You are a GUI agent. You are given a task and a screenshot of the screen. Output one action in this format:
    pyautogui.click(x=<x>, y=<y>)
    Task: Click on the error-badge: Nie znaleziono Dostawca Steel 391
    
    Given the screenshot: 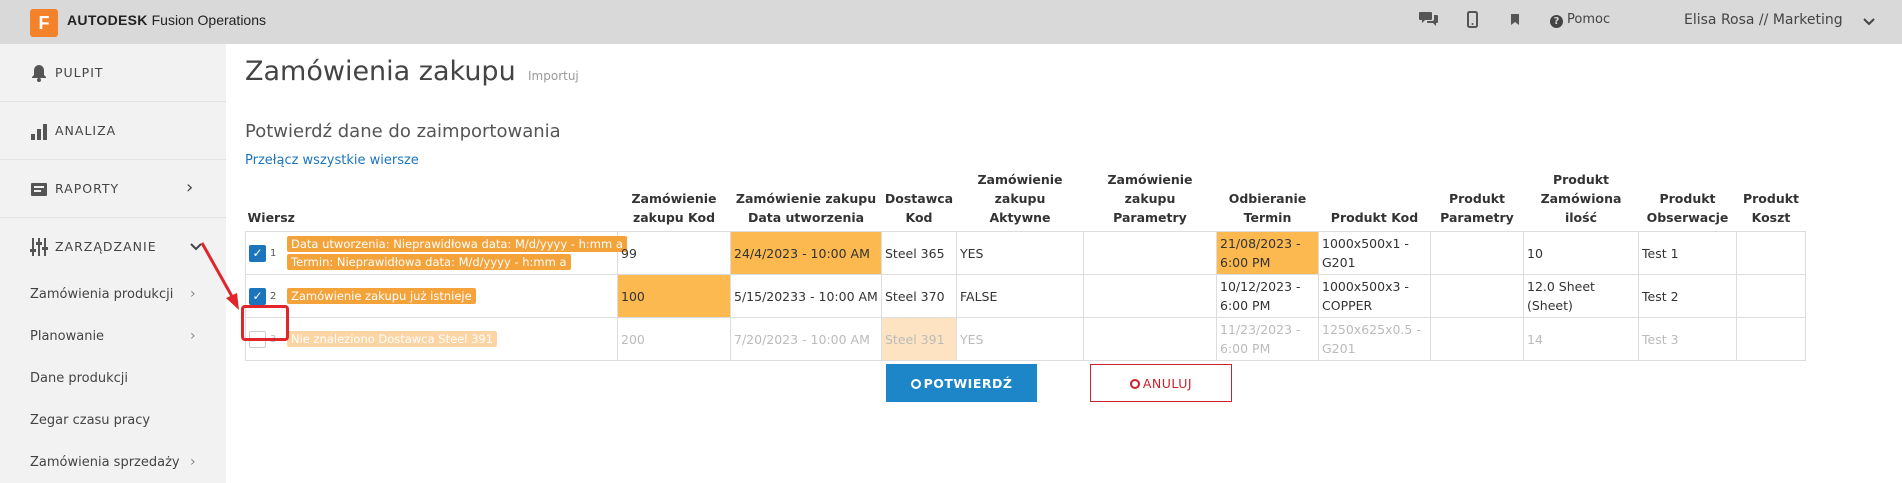 What is the action you would take?
    pyautogui.click(x=392, y=339)
    